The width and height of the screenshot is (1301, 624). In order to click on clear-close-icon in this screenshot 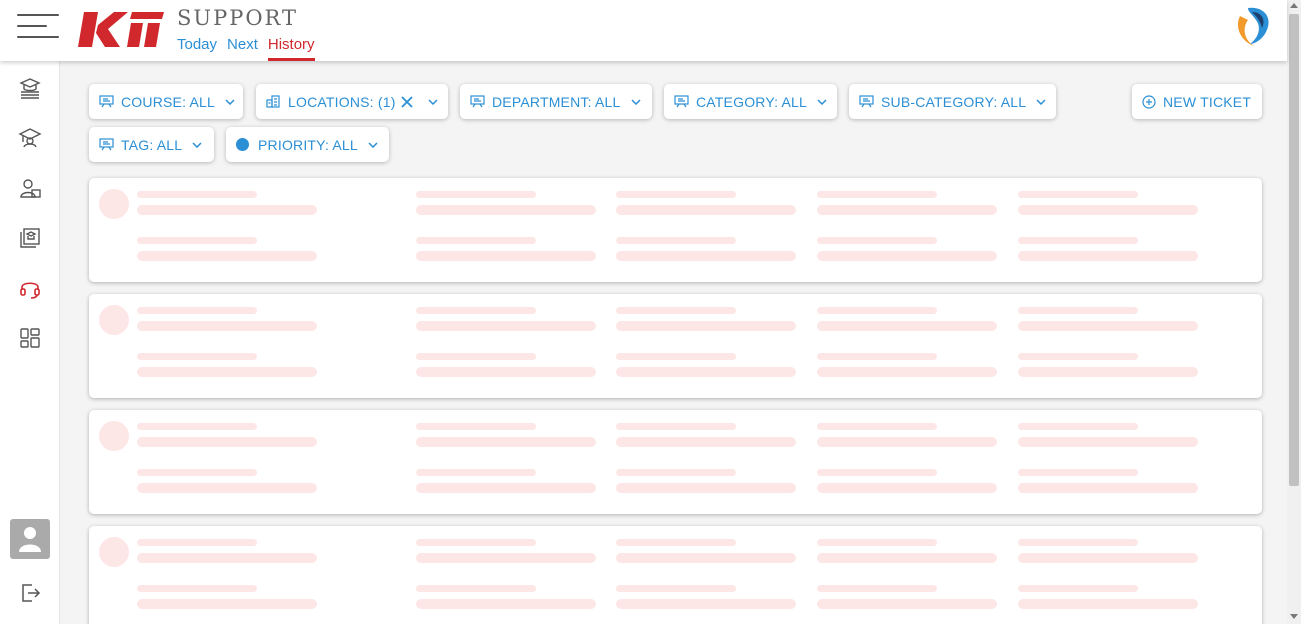, I will do `click(407, 102)`.